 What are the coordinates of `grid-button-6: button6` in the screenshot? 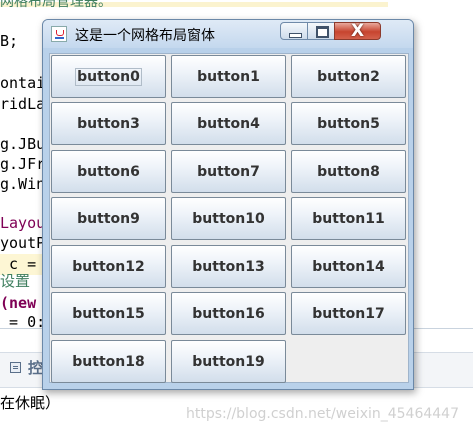 It's located at (108, 171).